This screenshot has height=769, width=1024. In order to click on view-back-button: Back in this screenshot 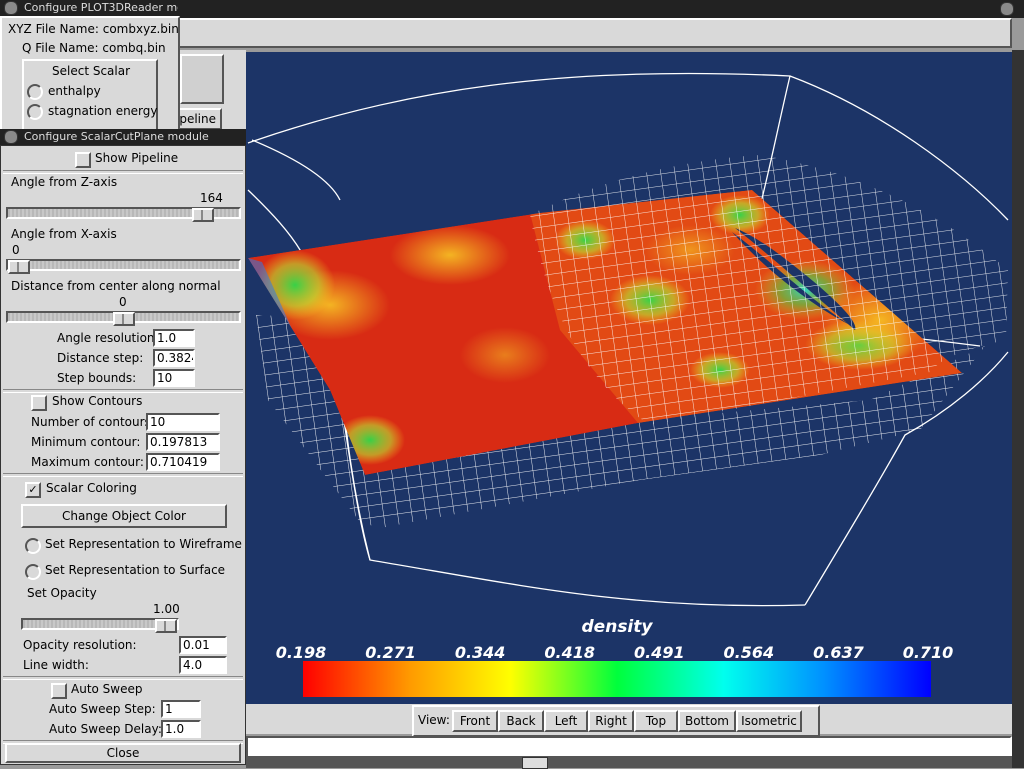, I will do `click(521, 721)`.